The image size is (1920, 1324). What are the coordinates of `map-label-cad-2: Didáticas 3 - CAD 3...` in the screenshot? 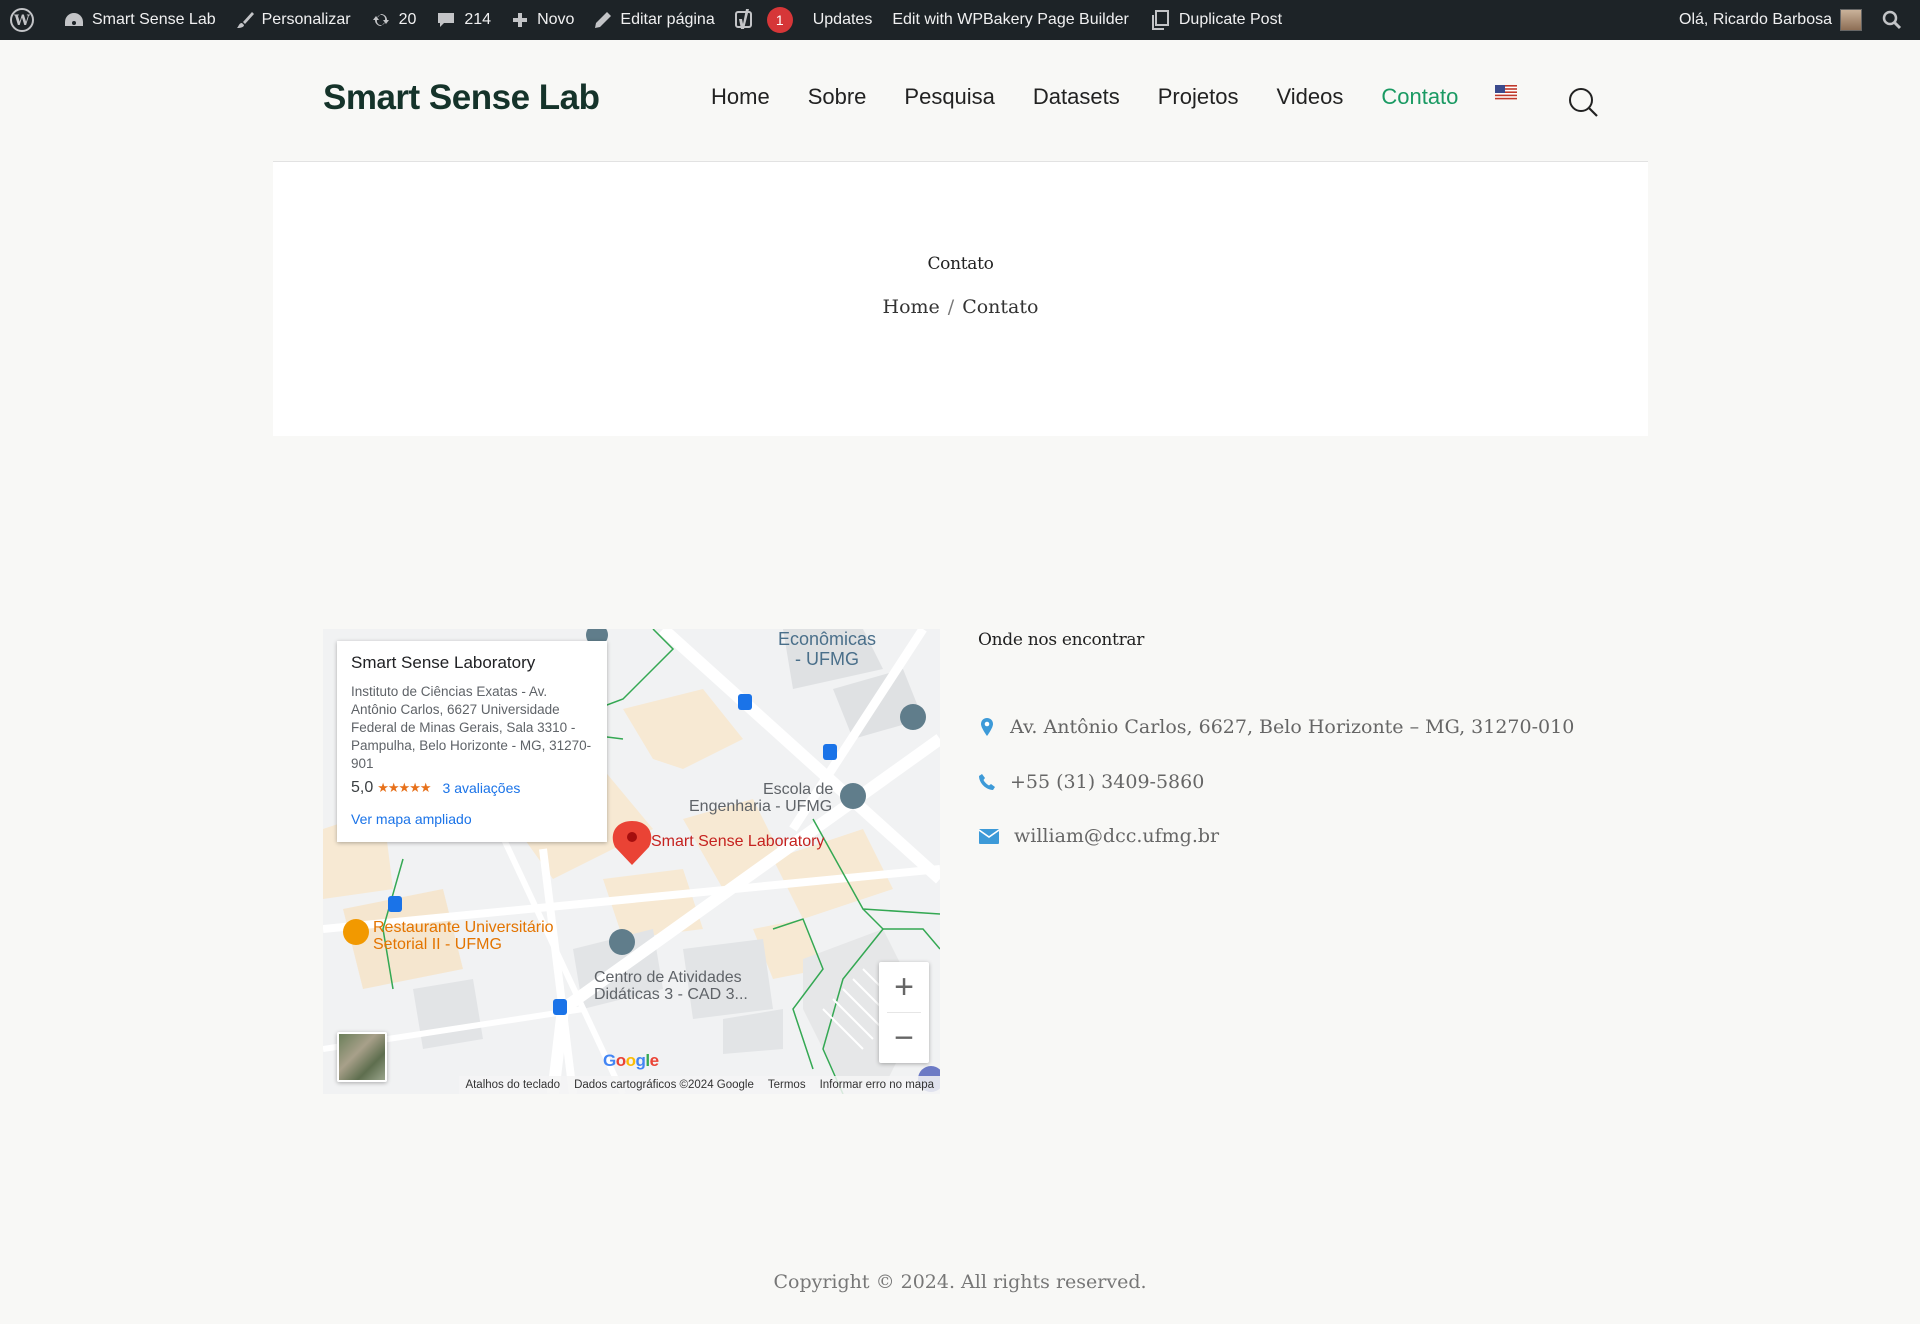 It's located at (671, 994).